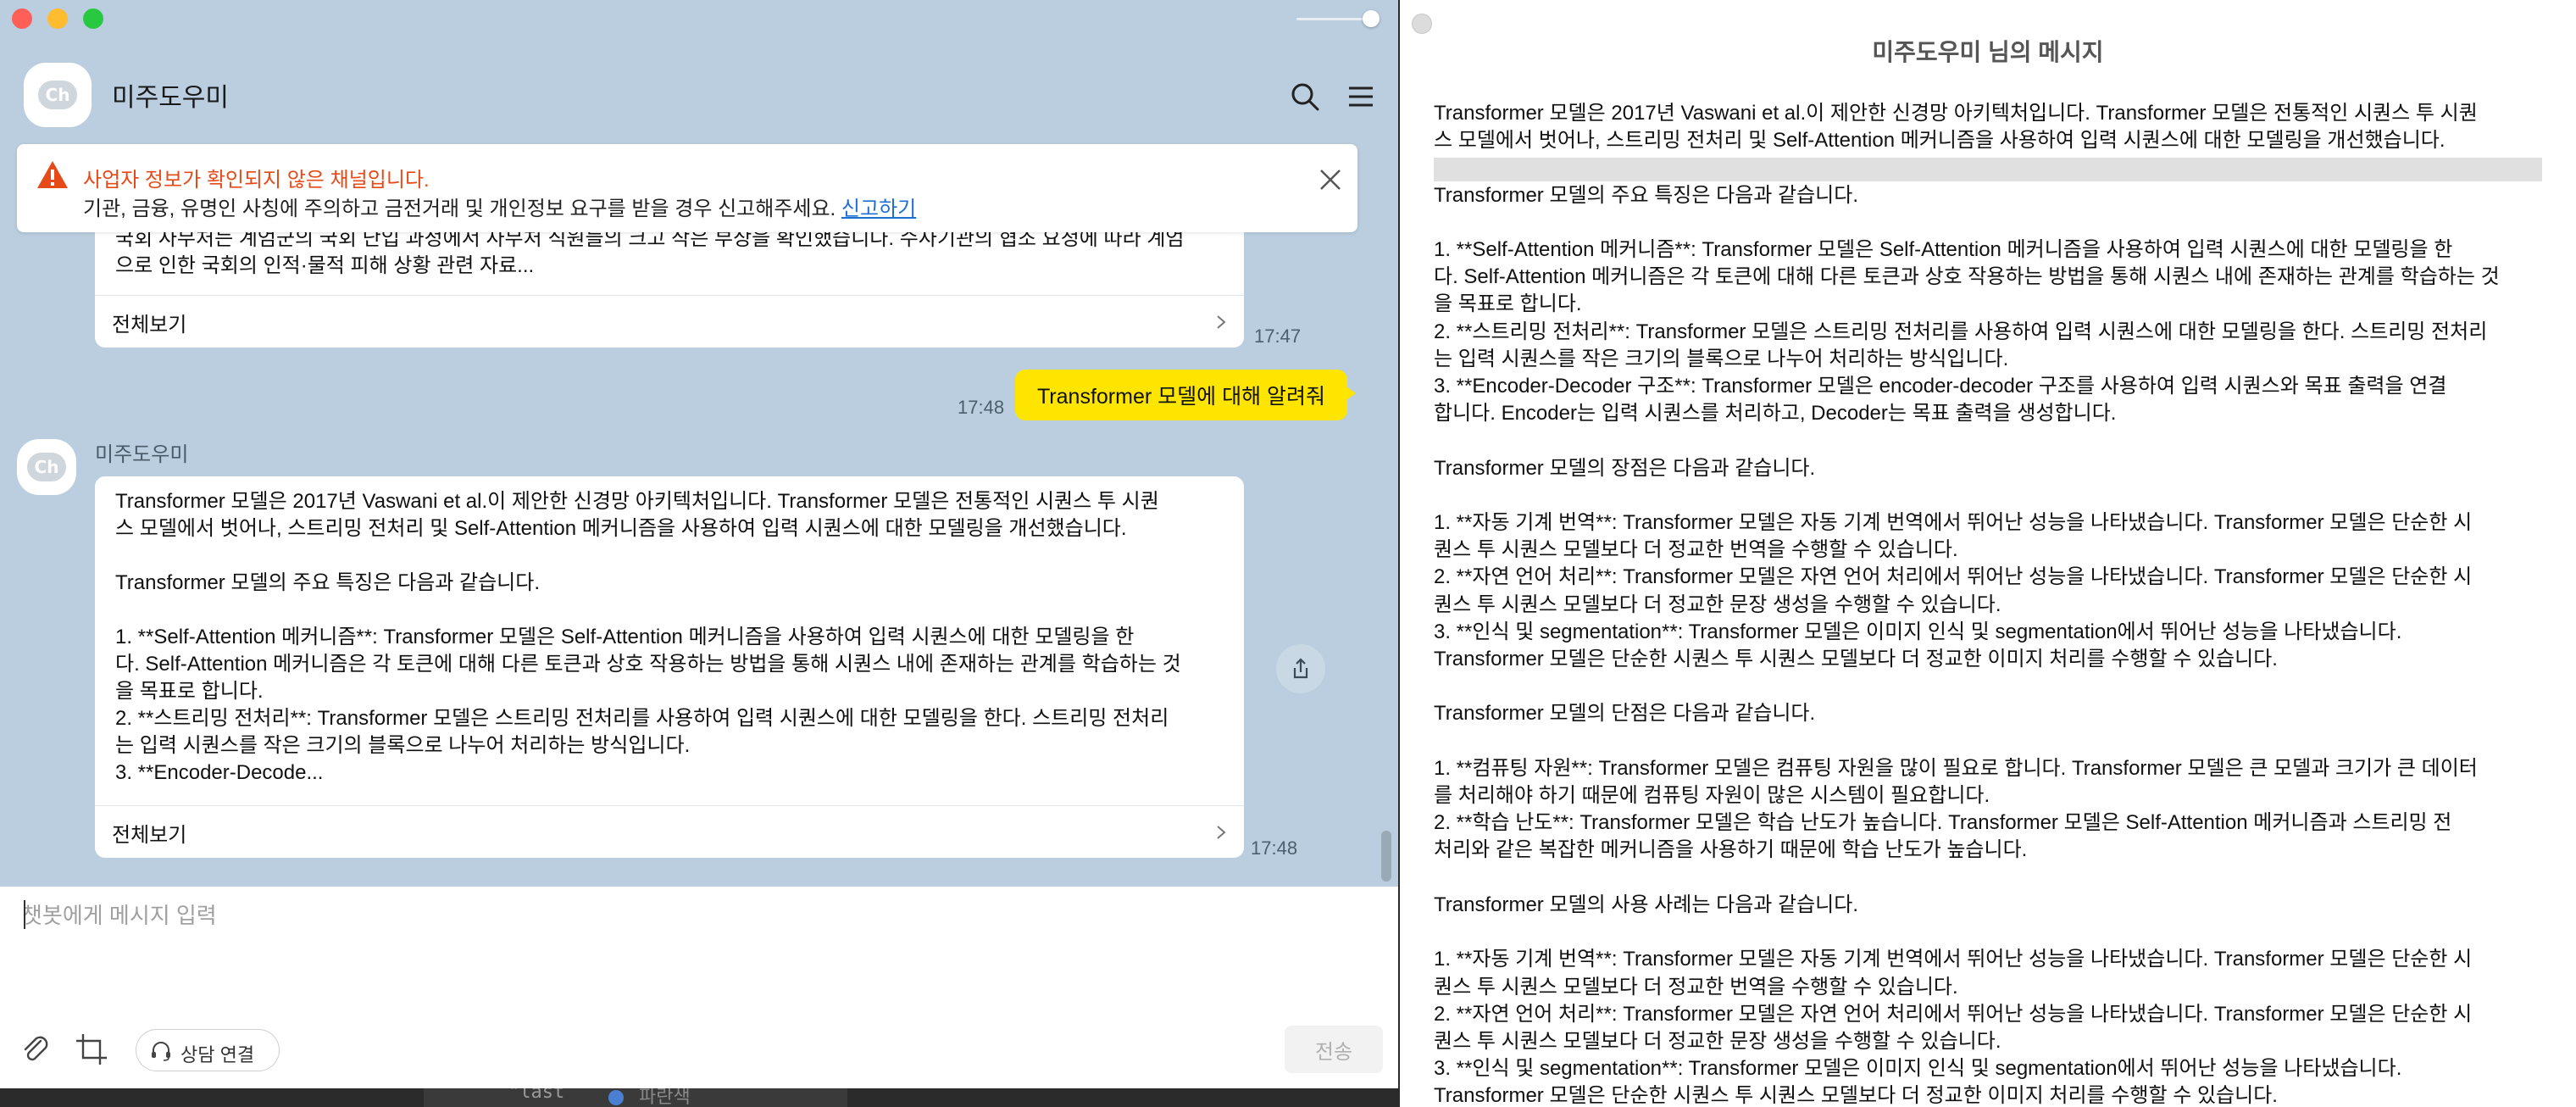 This screenshot has height=1107, width=2576. What do you see at coordinates (699, 94) in the screenshot?
I see `chat-header: Ch 미주도우미` at bounding box center [699, 94].